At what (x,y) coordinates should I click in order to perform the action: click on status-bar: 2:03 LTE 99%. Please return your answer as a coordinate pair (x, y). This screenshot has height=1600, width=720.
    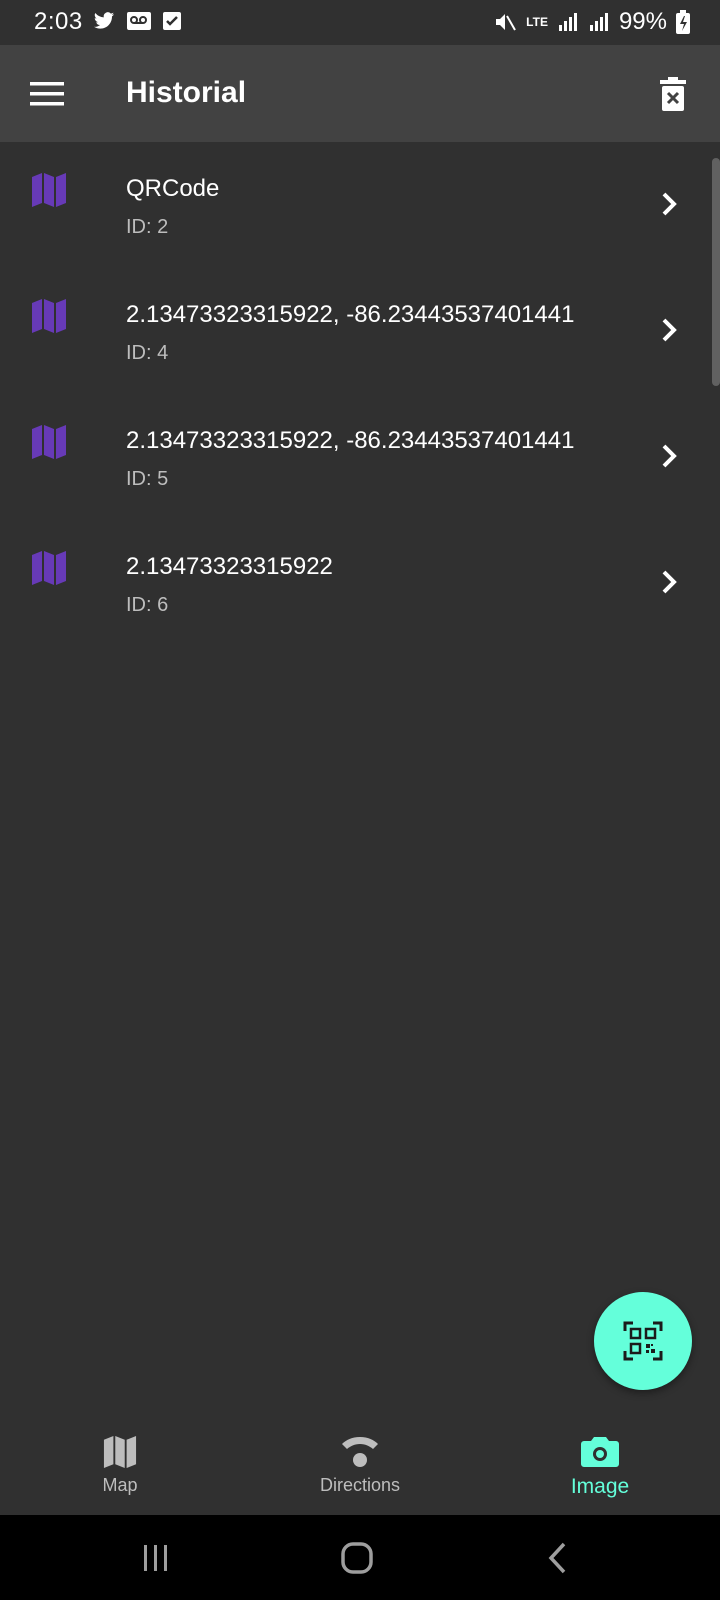
    Looking at the image, I should click on (360, 22).